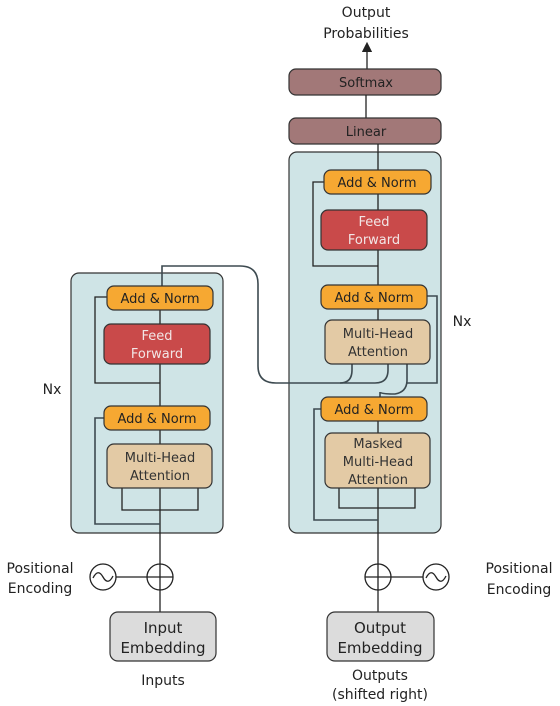 Image resolution: width=560 pixels, height=706 pixels. I want to click on encoder-nx-label: Nx, so click(52, 390).